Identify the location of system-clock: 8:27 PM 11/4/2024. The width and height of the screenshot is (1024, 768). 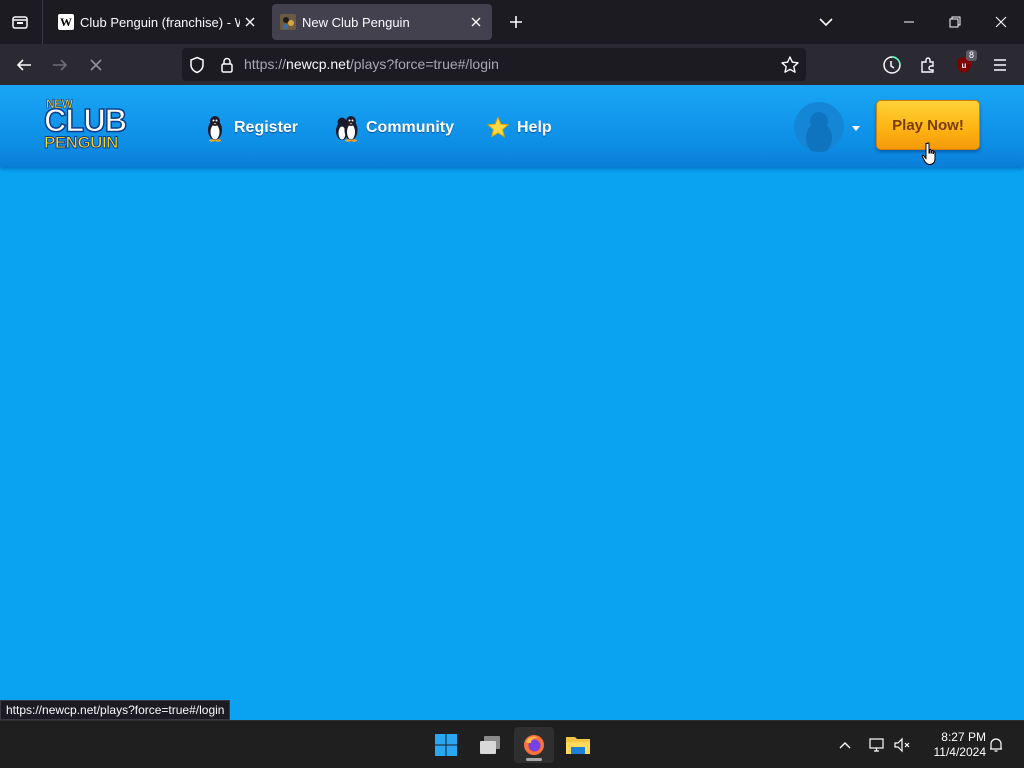
(953, 745).